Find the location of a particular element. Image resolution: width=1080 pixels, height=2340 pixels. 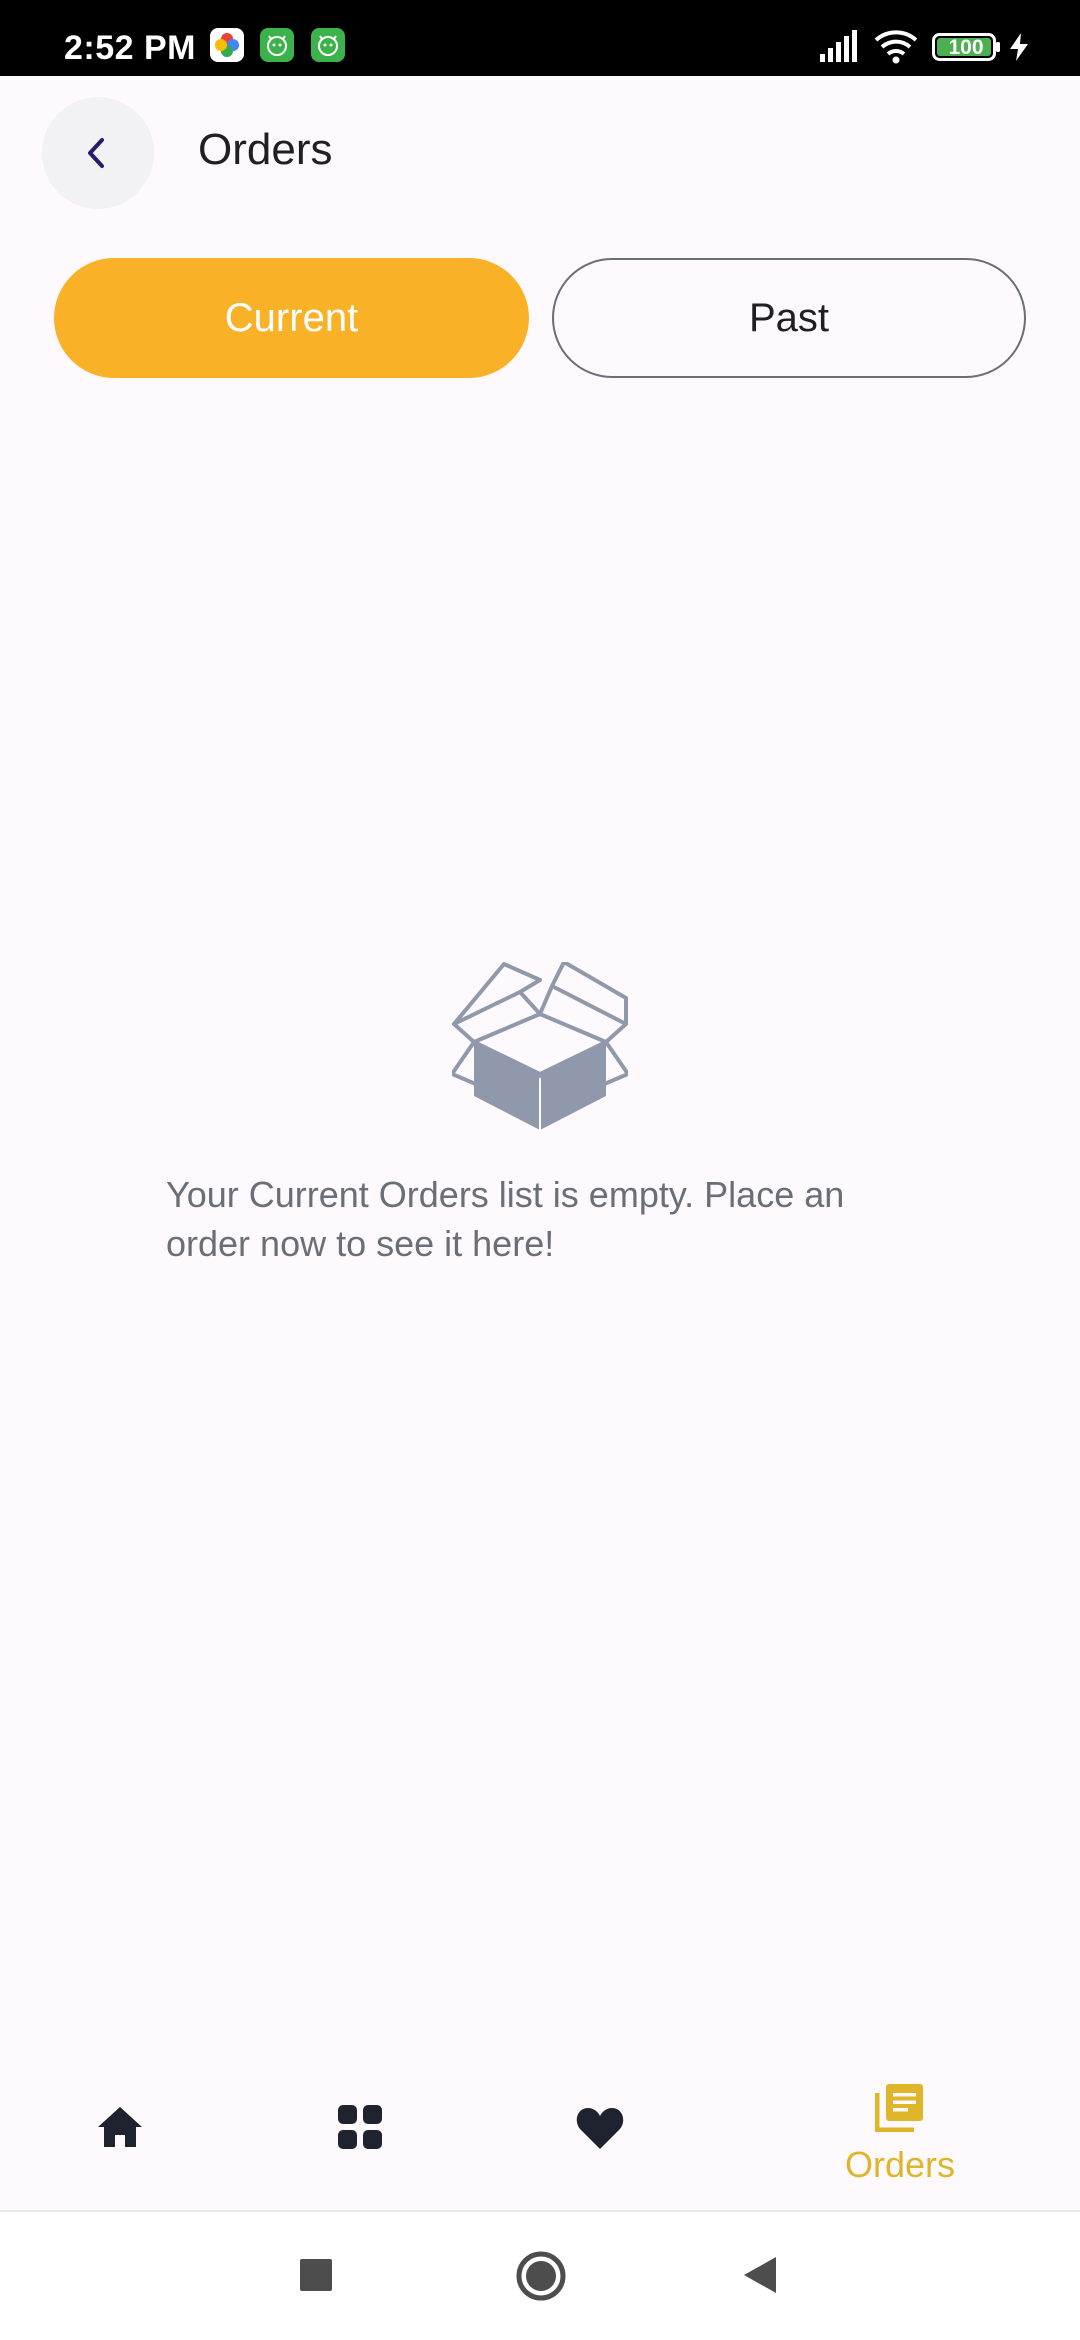

page-title: Orders is located at coordinates (265, 149).